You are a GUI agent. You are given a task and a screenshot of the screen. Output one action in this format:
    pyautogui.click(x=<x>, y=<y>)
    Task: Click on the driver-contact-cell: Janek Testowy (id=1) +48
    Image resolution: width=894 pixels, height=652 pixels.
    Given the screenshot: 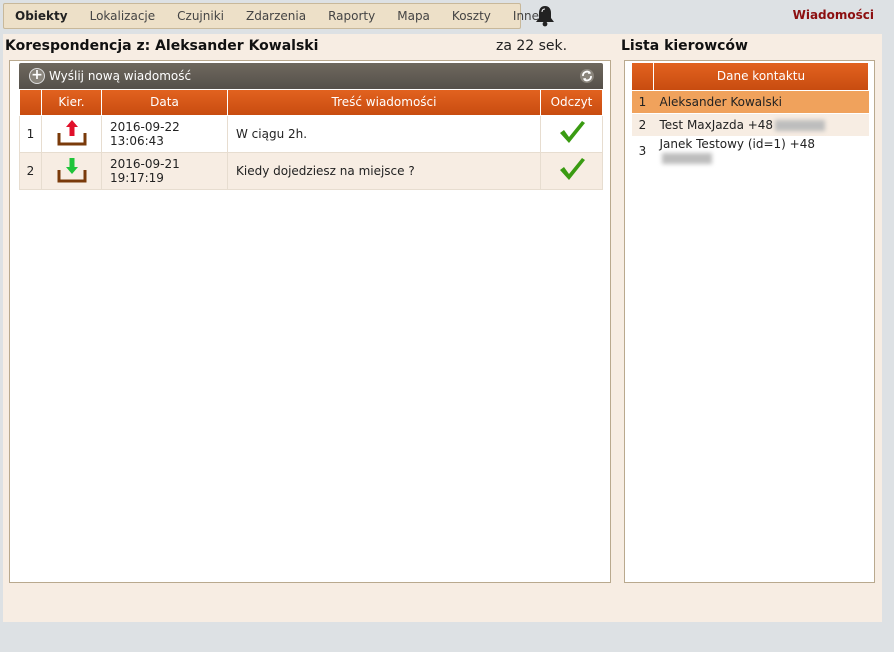 What is the action you would take?
    pyautogui.click(x=761, y=151)
    